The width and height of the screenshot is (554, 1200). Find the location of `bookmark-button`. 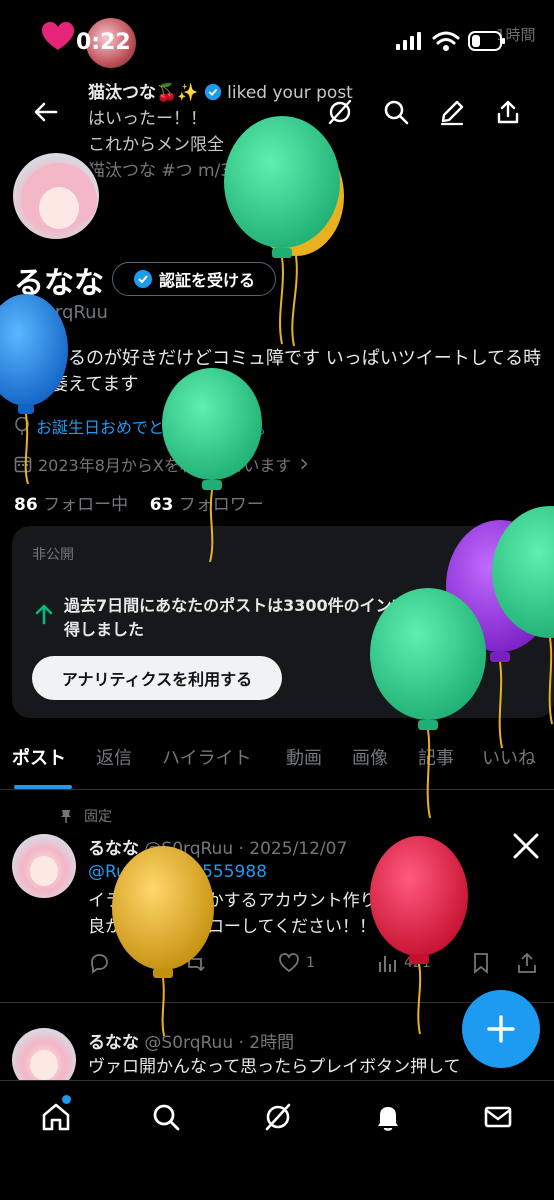

bookmark-button is located at coordinates (481, 963).